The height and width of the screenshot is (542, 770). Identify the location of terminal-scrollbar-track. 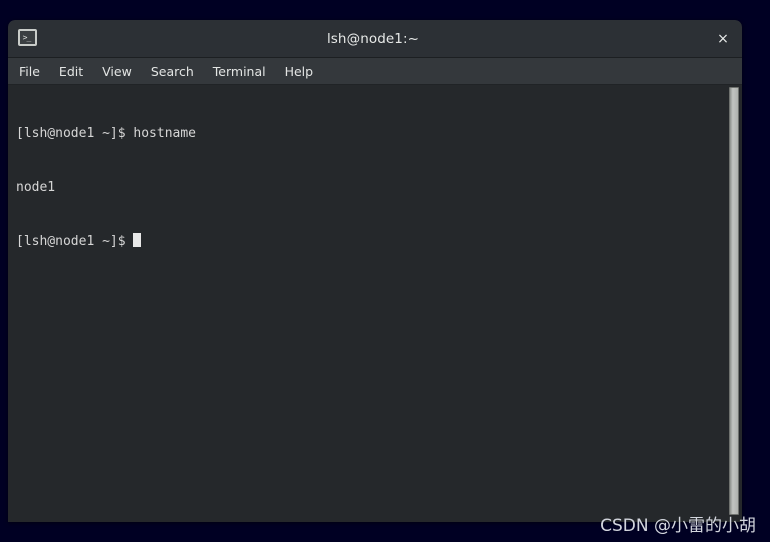
(733, 303).